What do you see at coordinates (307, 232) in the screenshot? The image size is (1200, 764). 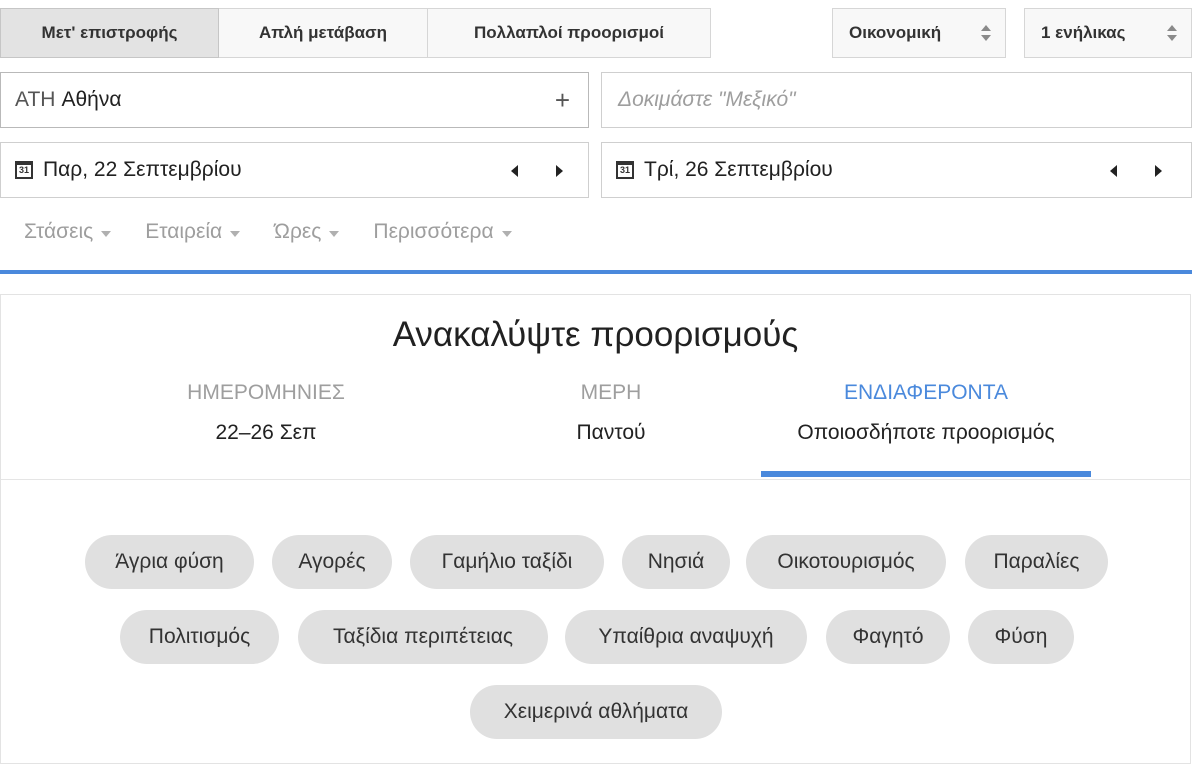 I see `filter-times: Ώρες` at bounding box center [307, 232].